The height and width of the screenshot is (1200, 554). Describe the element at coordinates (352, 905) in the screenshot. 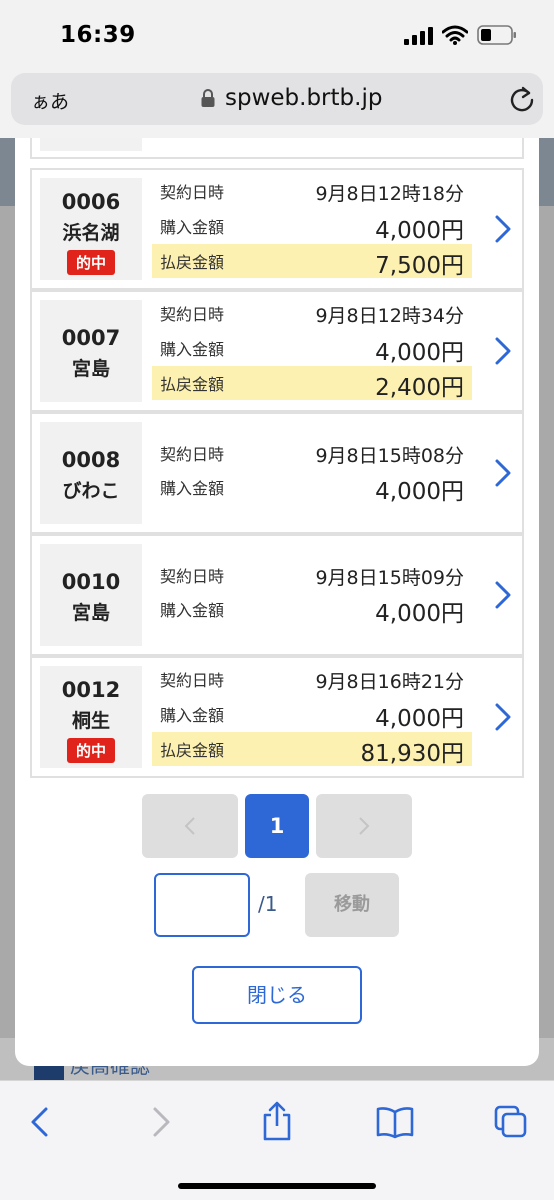

I see `move-button: 移動` at that location.